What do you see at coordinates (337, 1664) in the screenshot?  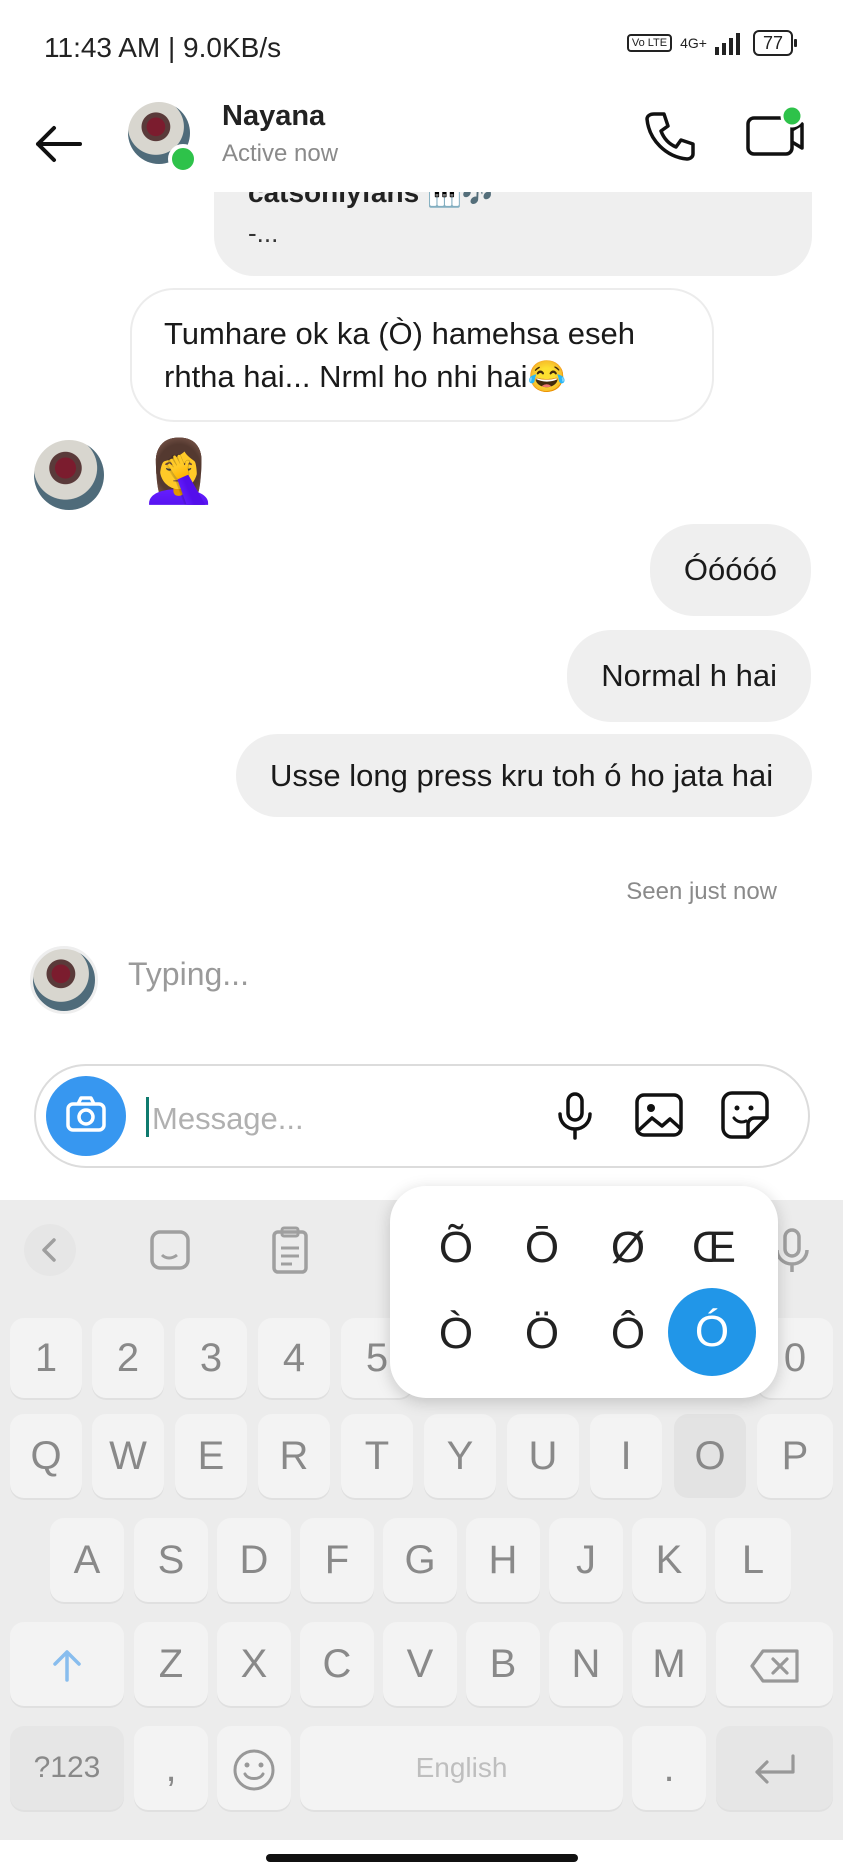 I see `key-c: C` at bounding box center [337, 1664].